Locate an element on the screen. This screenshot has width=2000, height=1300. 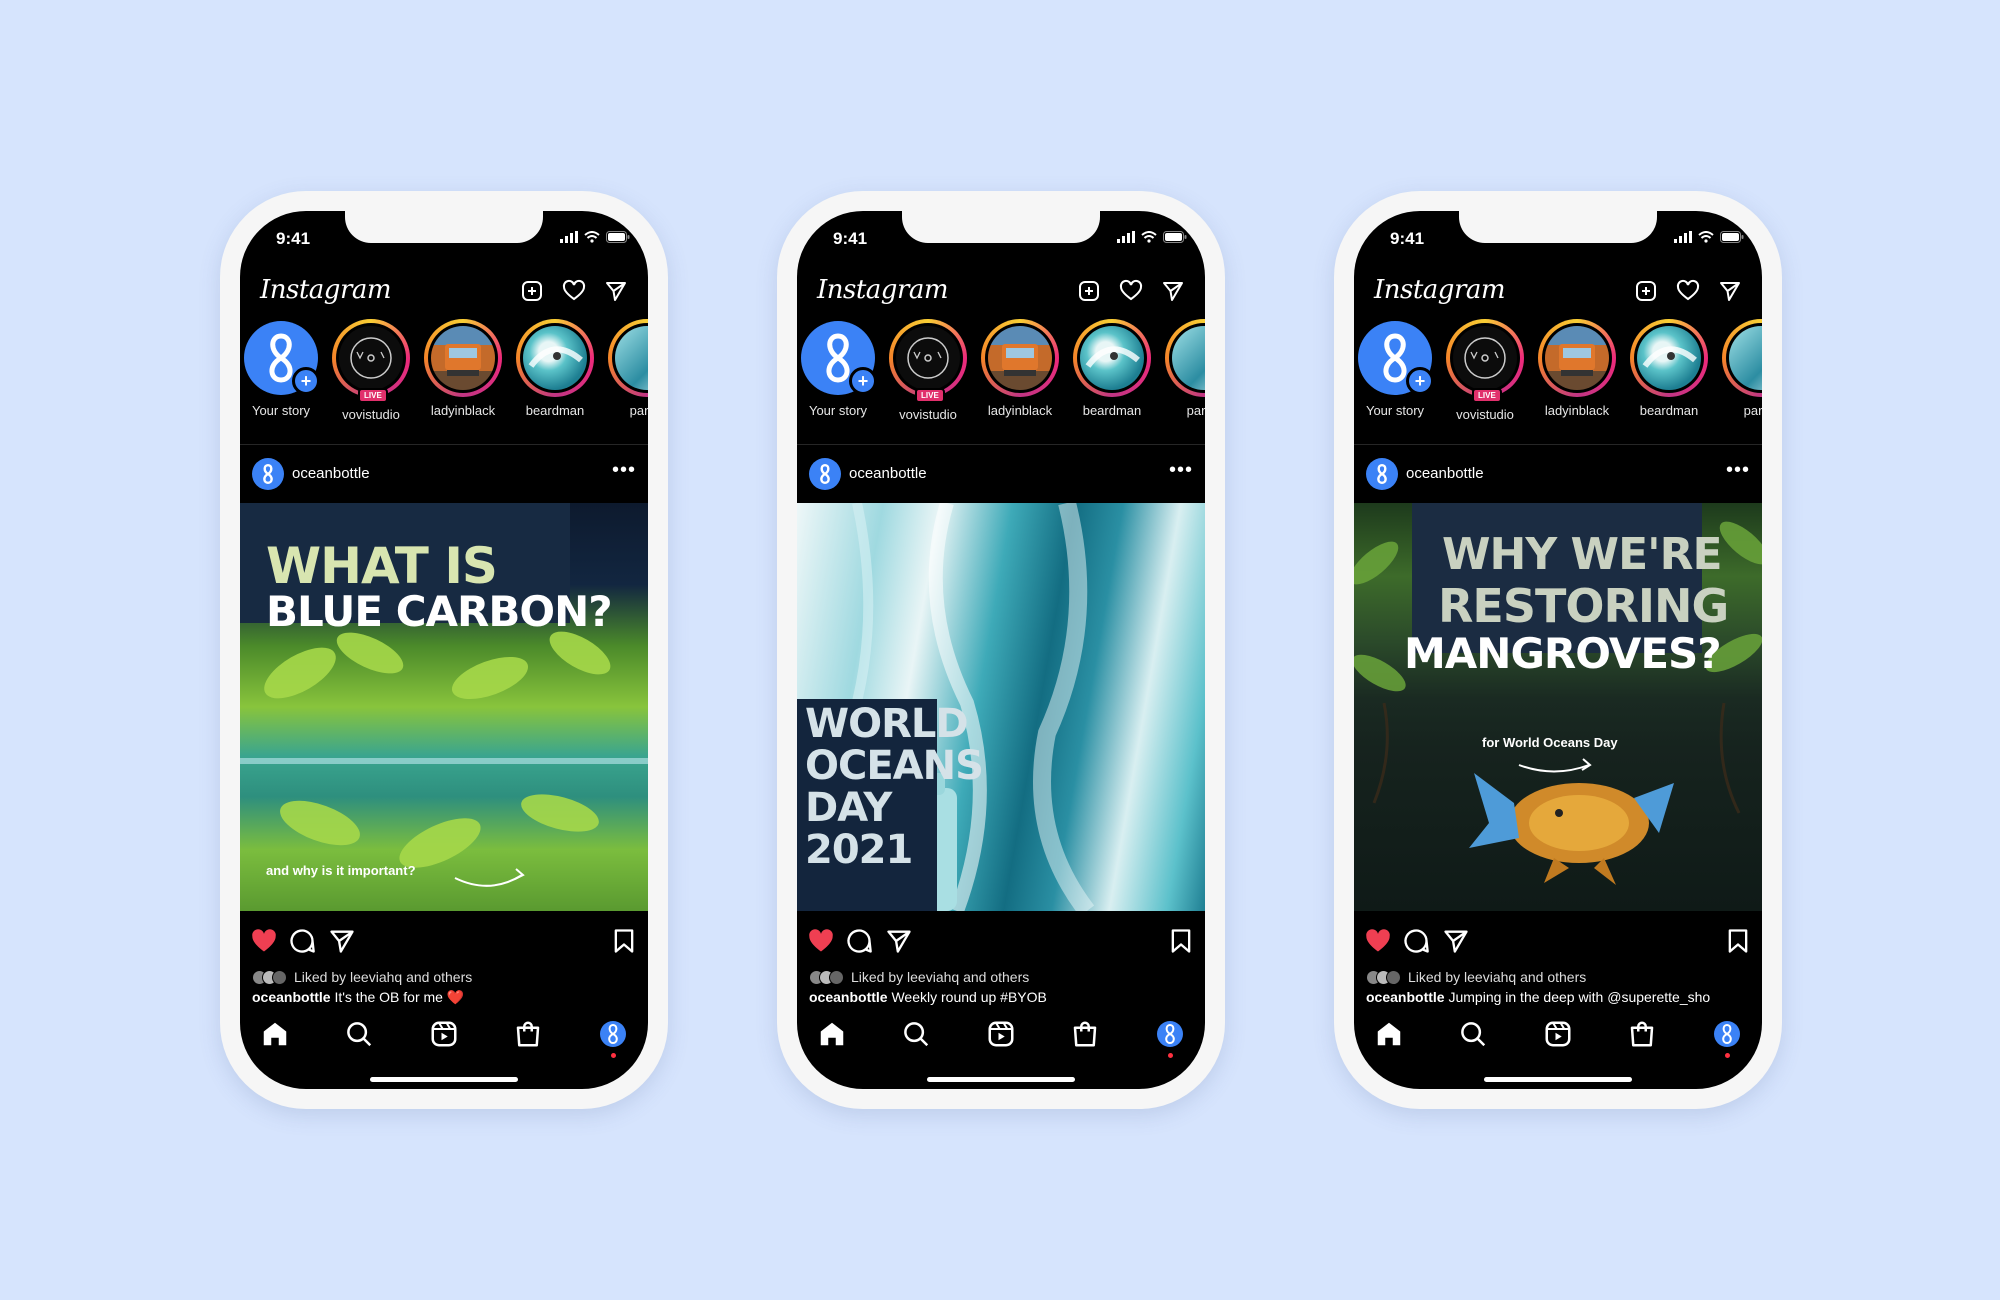
image-title-line2: RESTORING is located at coordinates (1583, 606).